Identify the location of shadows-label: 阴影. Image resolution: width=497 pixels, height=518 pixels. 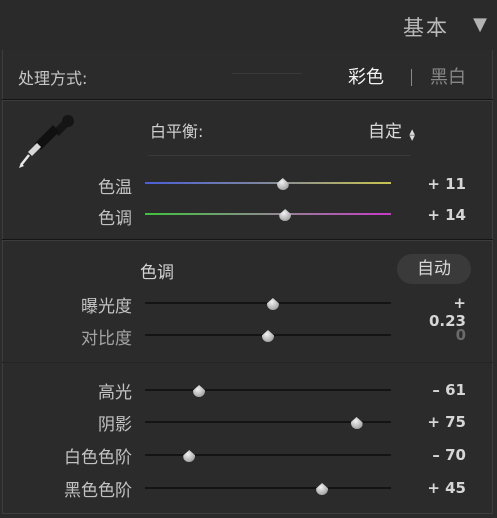
(115, 425).